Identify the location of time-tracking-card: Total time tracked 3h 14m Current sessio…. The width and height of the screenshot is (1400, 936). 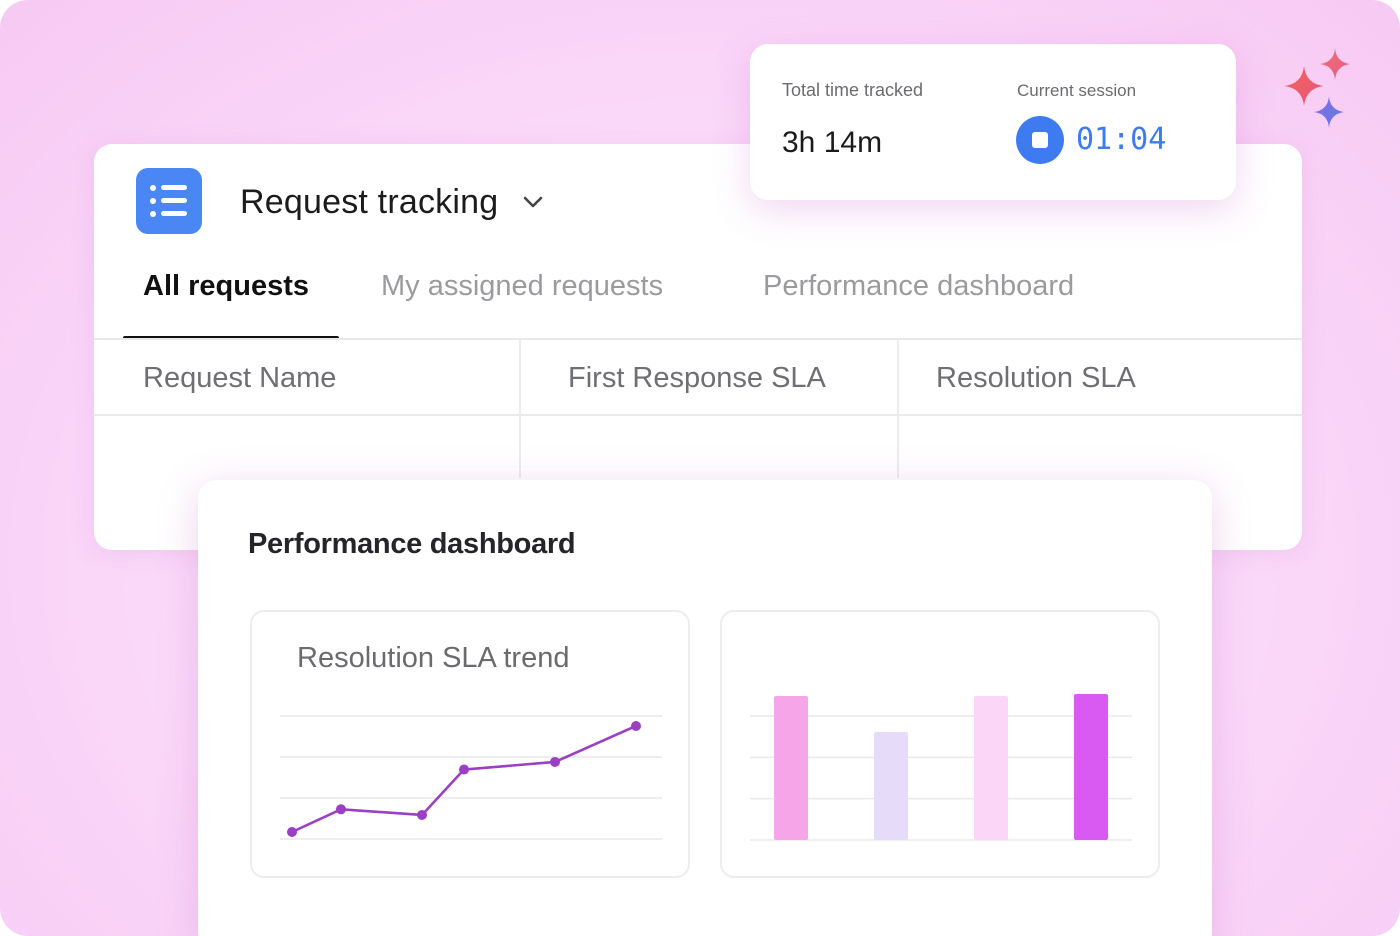
(993, 122).